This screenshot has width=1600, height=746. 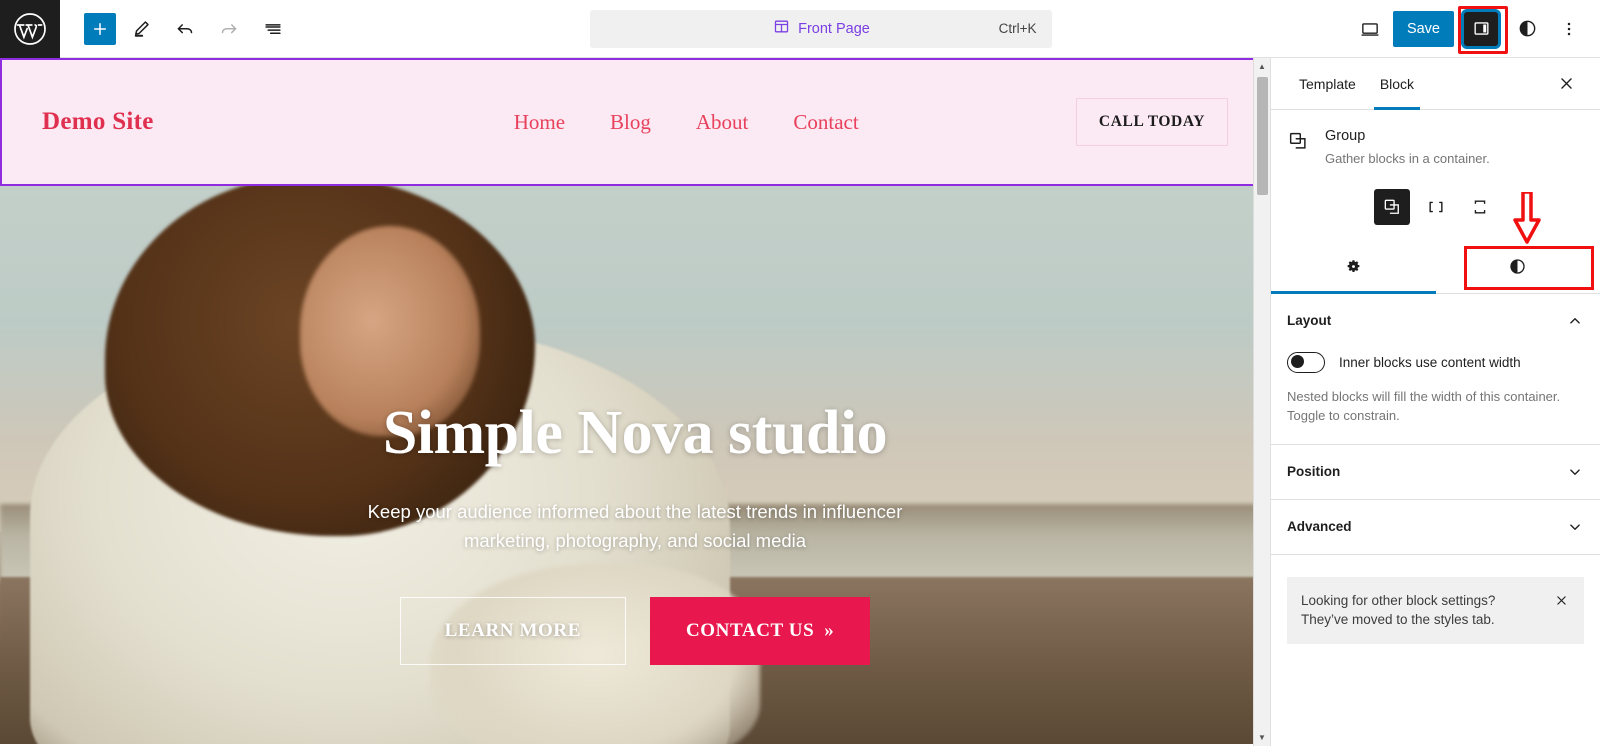 What do you see at coordinates (1527, 29) in the screenshot?
I see `styles-contrast-icon` at bounding box center [1527, 29].